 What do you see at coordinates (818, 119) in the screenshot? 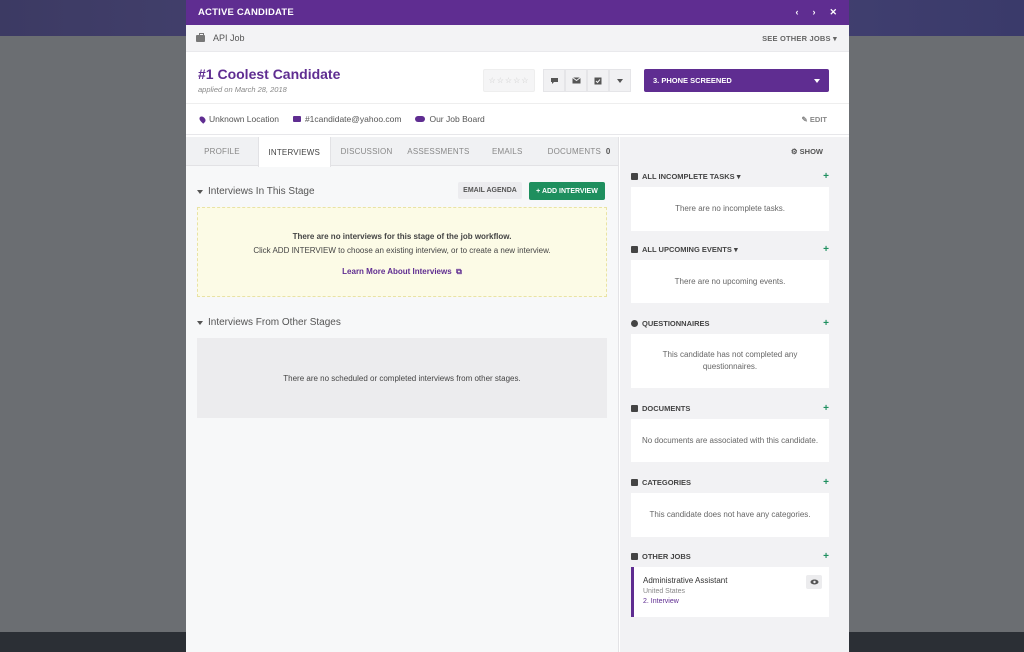
I see `edit-label: EDIT` at bounding box center [818, 119].